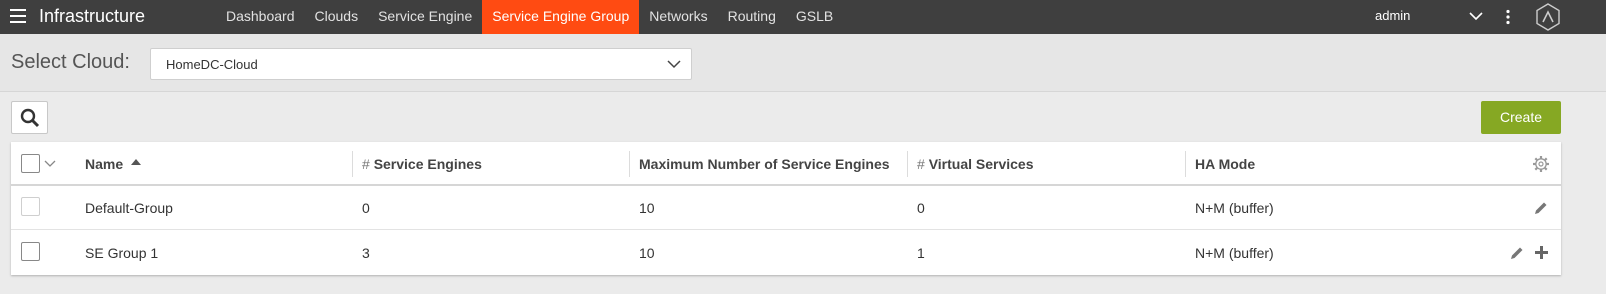 This screenshot has width=1606, height=294. What do you see at coordinates (921, 208) in the screenshot?
I see `cell-virtual-services: 0` at bounding box center [921, 208].